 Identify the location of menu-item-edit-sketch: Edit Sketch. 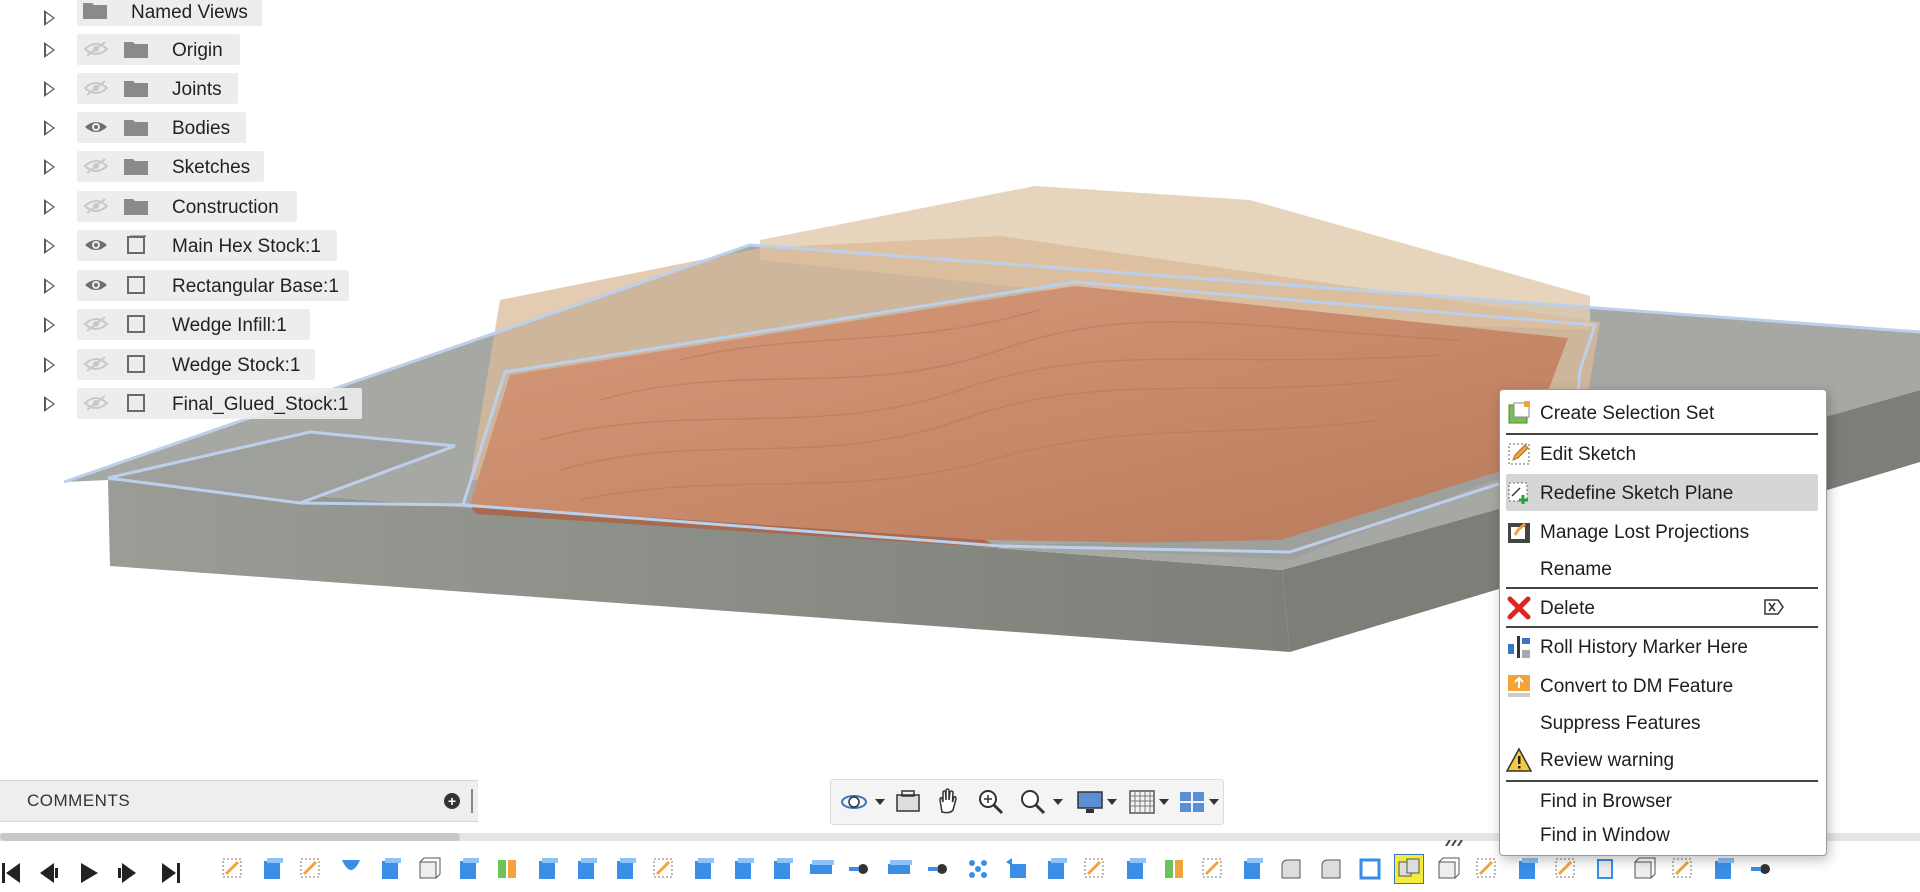
(1662, 453).